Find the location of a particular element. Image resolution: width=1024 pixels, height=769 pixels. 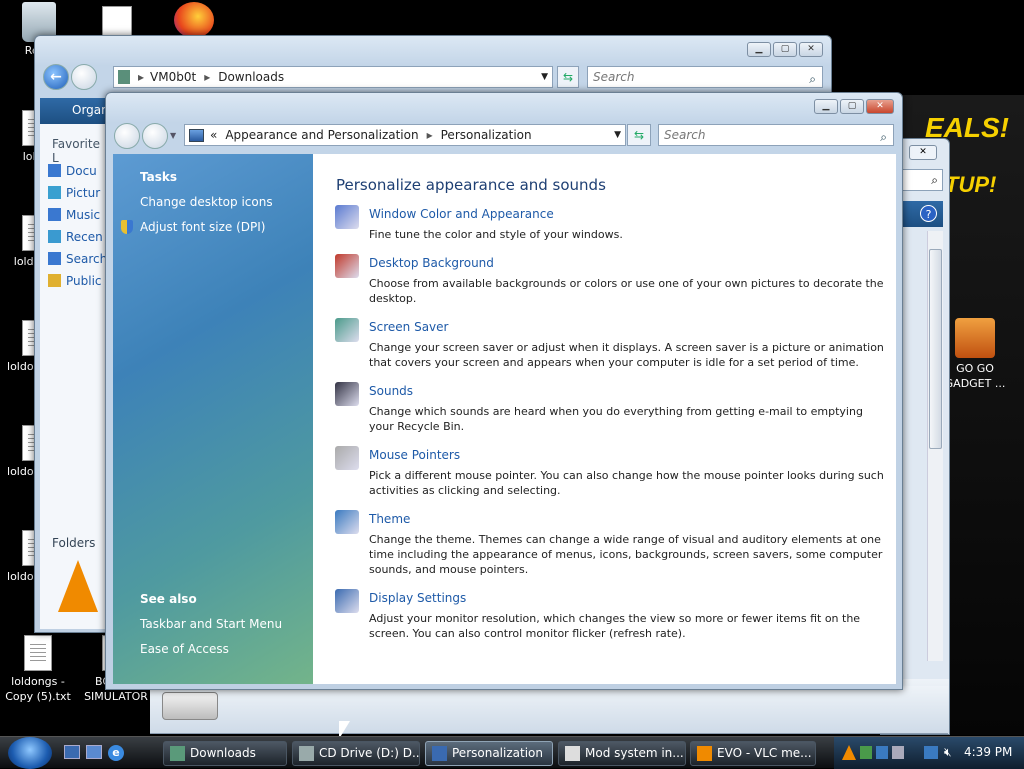

favorite-link: Search is located at coordinates (78, 259).